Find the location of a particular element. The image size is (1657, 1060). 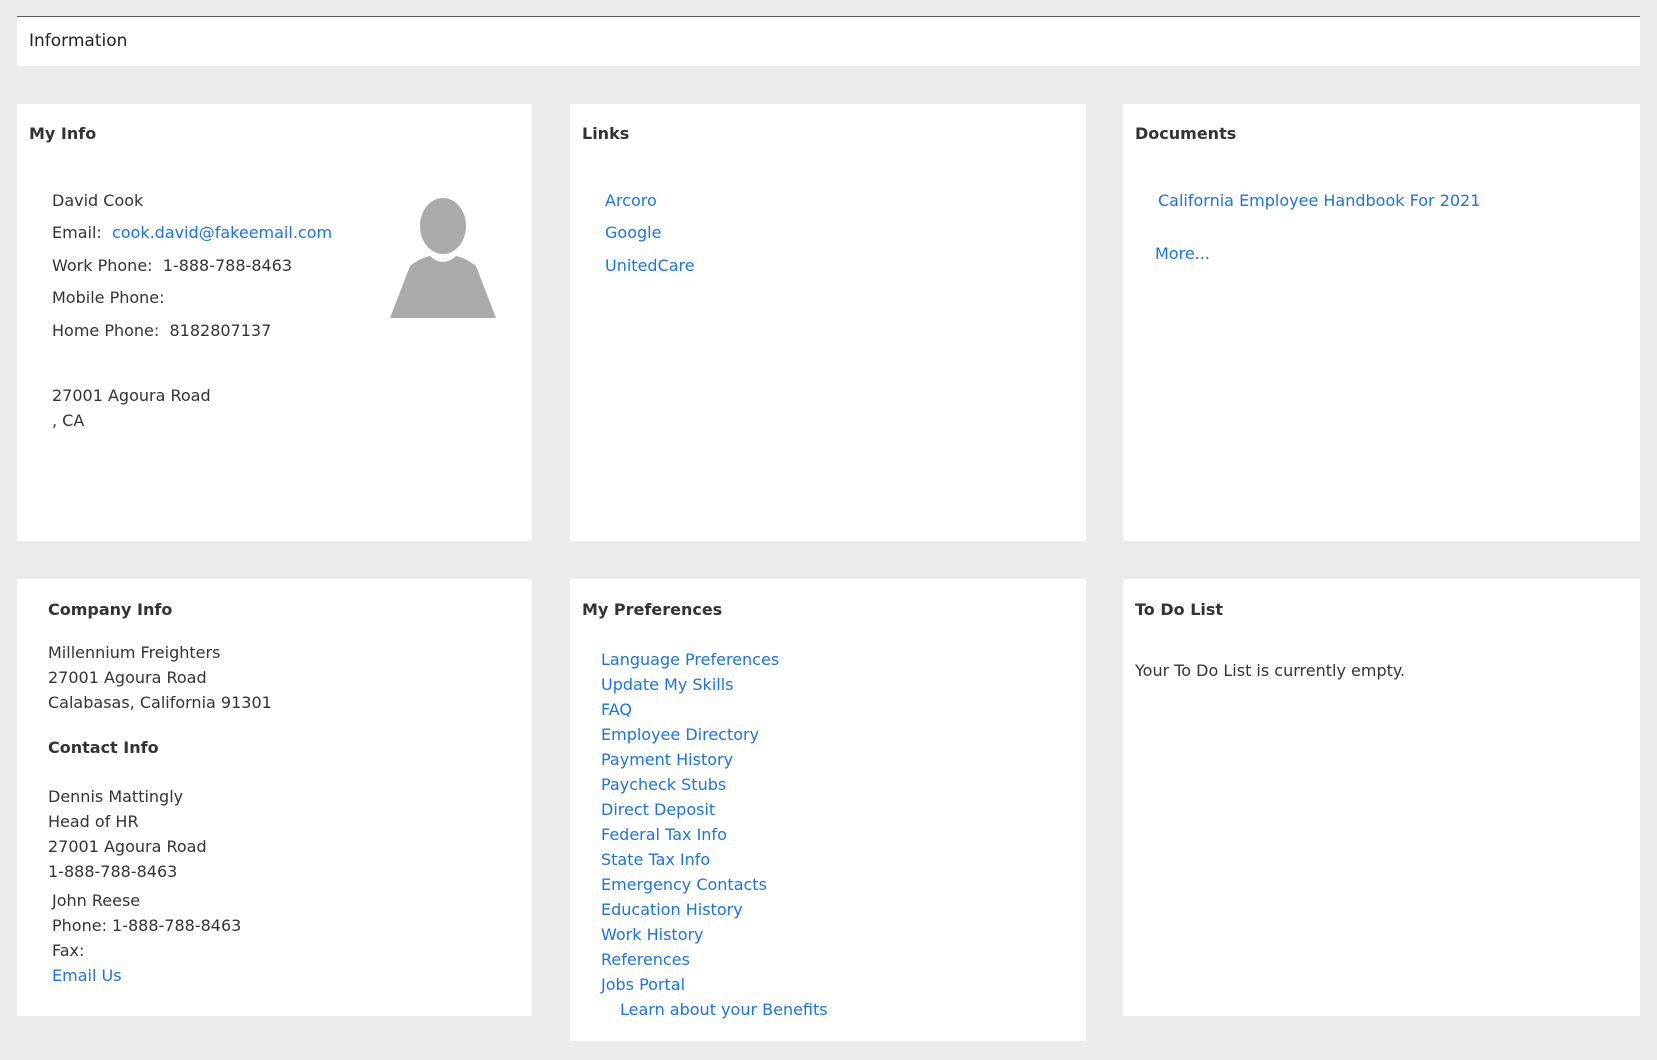

email-us-link: Email Us is located at coordinates (87, 976).